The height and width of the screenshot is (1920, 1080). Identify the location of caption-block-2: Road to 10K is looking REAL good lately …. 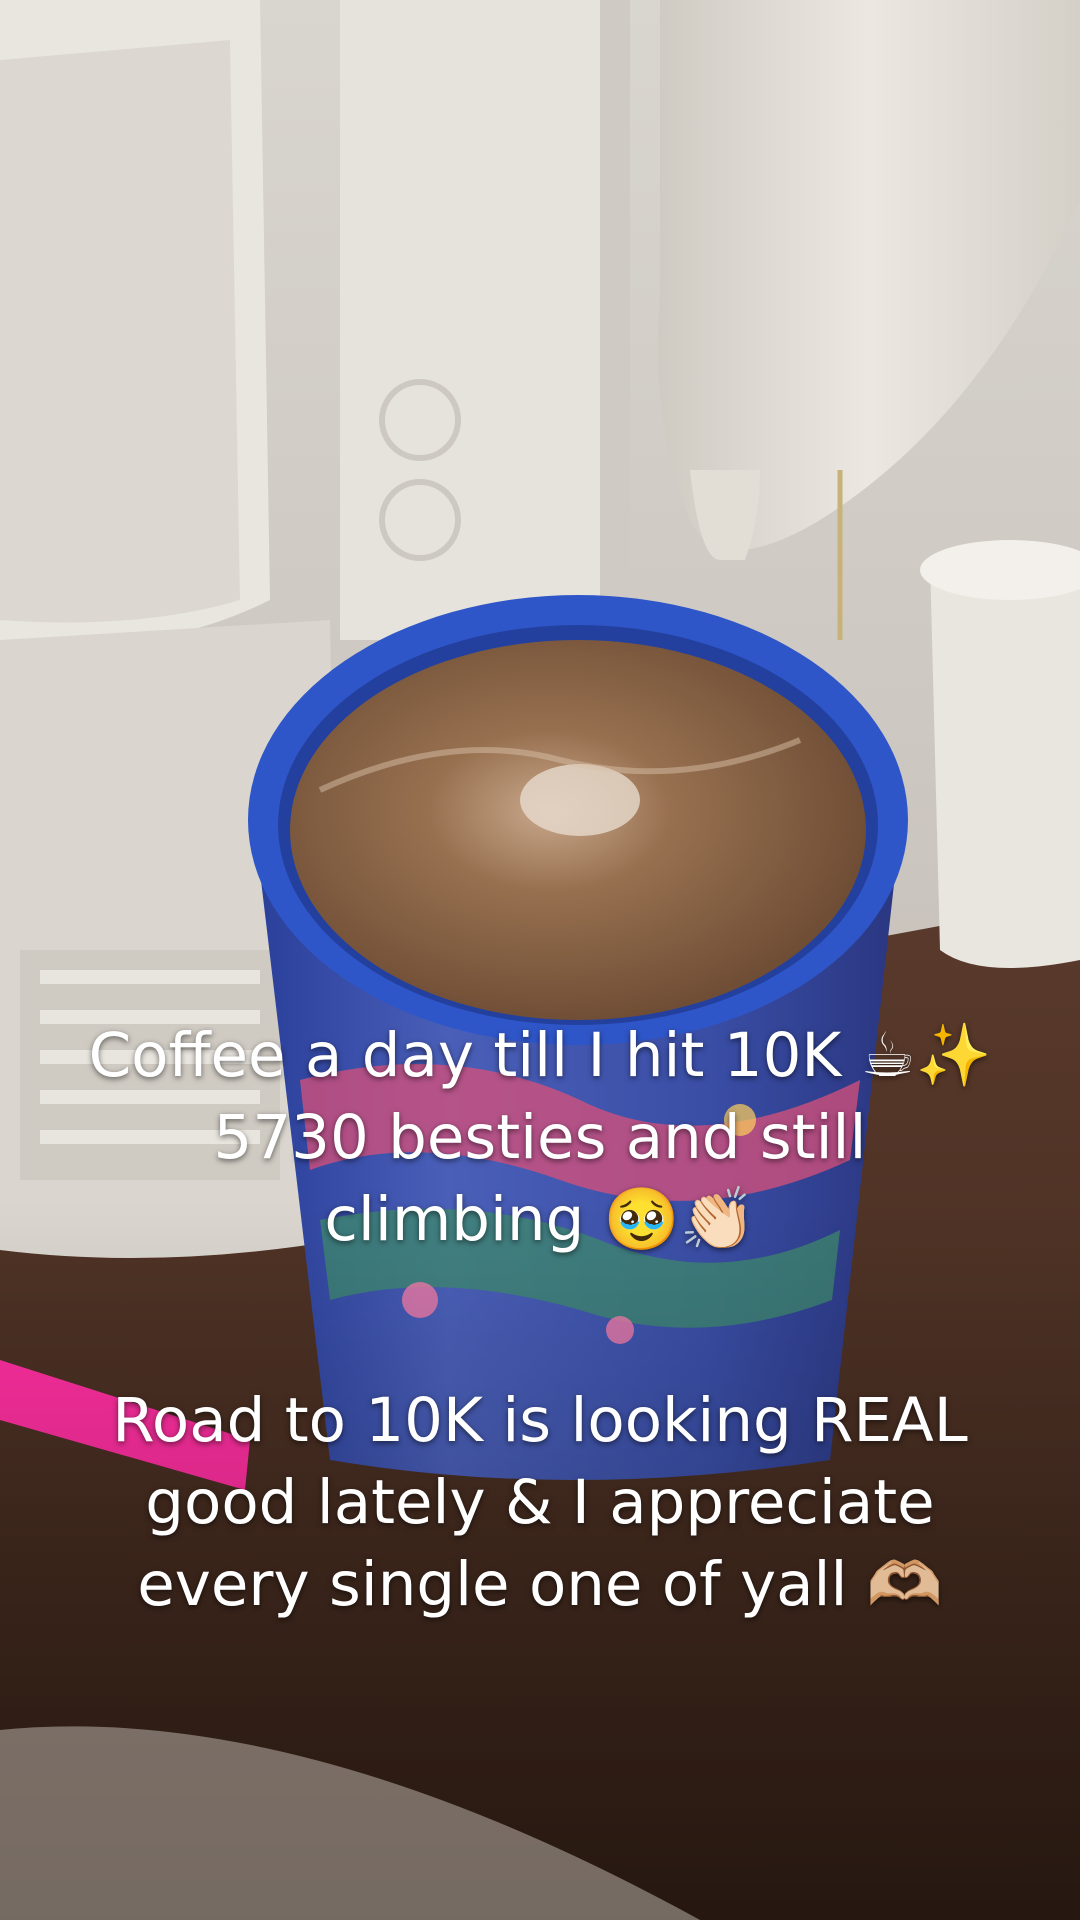
(540, 1503).